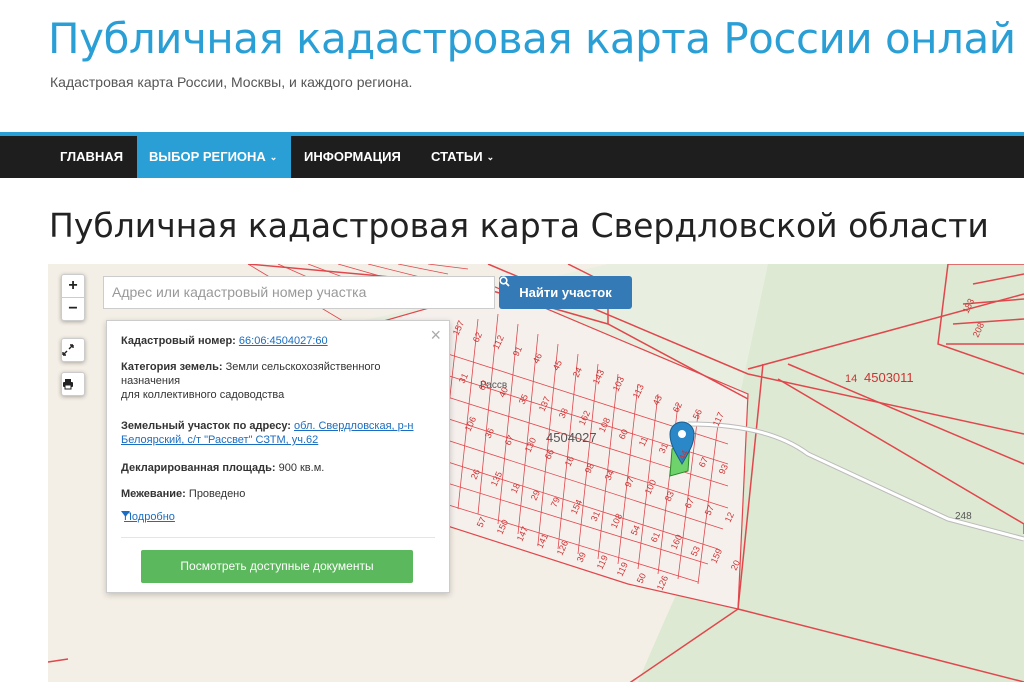  I want to click on cadastral-number-link: 66:06:4504027:60, so click(283, 341).